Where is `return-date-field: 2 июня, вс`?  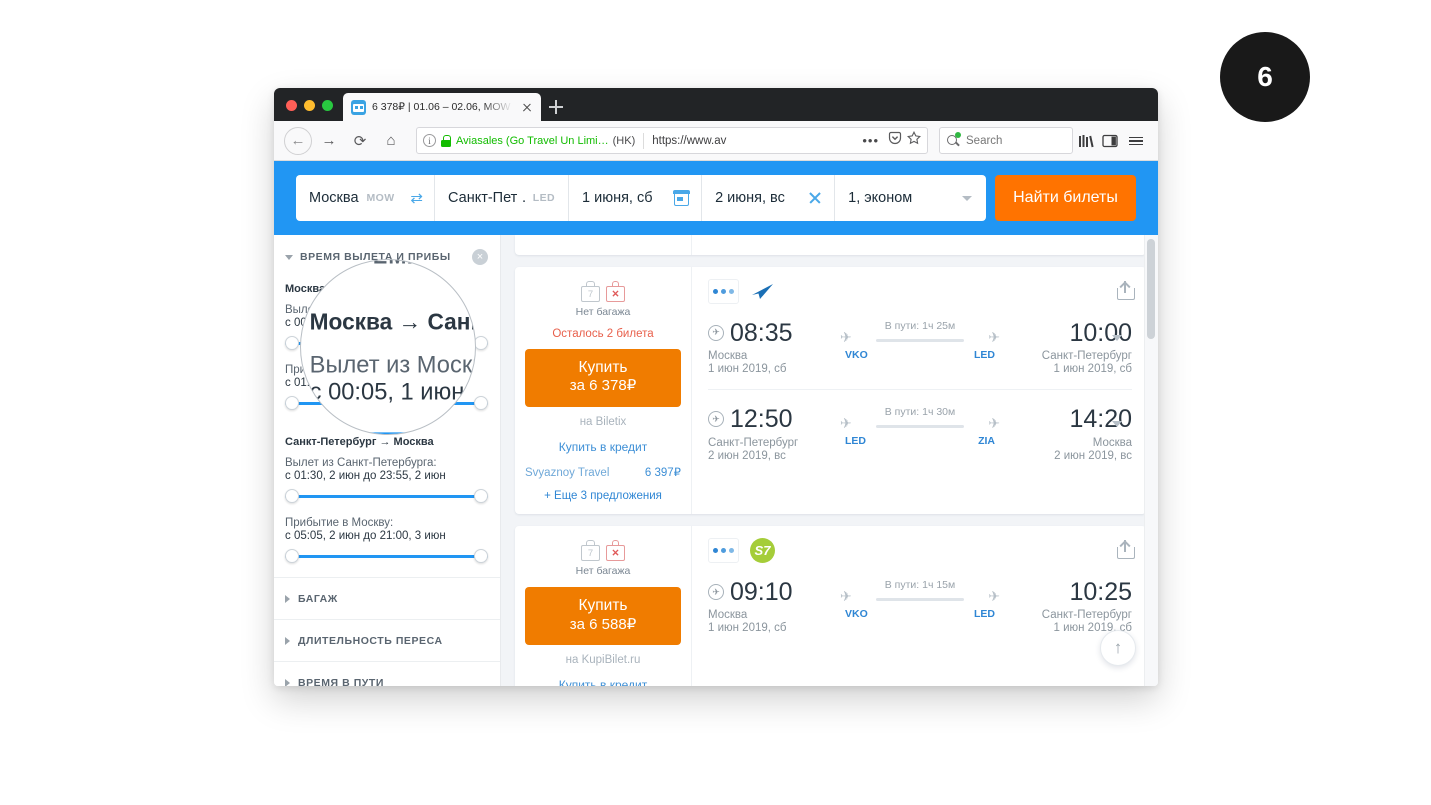 return-date-field: 2 июня, вс is located at coordinates (769, 198).